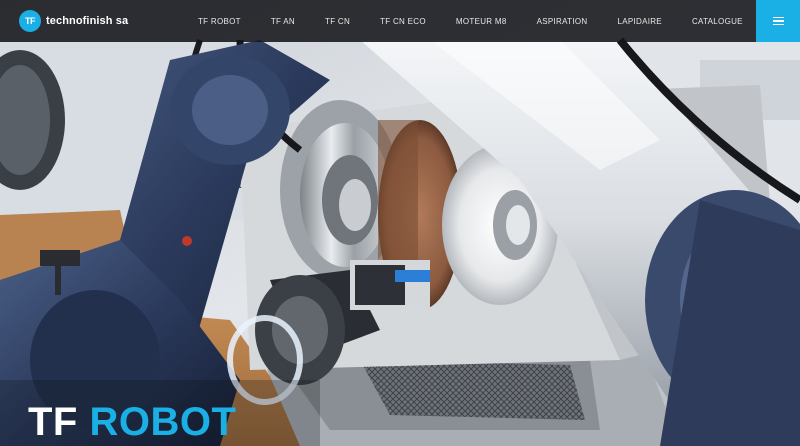  I want to click on brand-logo: TF technofinish sa, so click(104, 21).